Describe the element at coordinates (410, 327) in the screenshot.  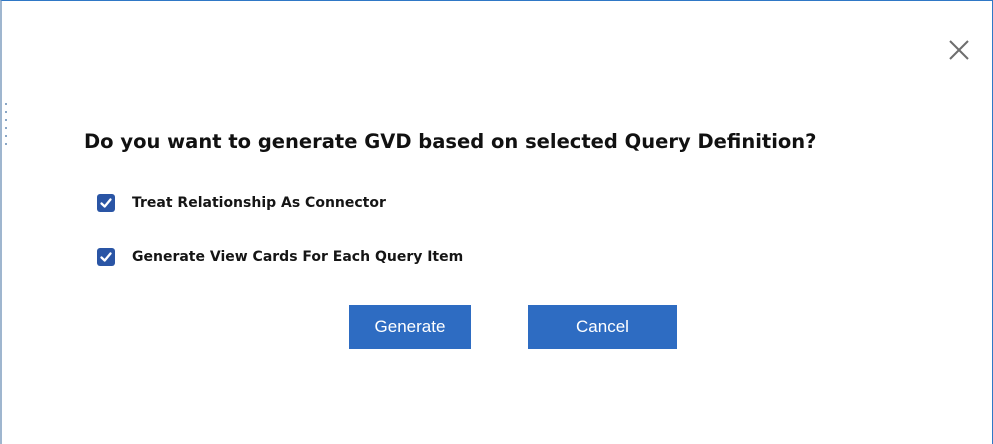
I see `generate-button: Generate` at that location.